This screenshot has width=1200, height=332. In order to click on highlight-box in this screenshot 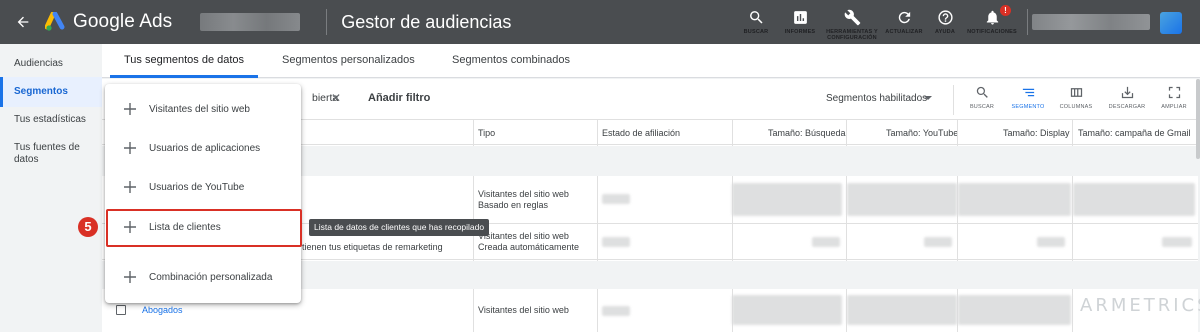, I will do `click(204, 228)`.